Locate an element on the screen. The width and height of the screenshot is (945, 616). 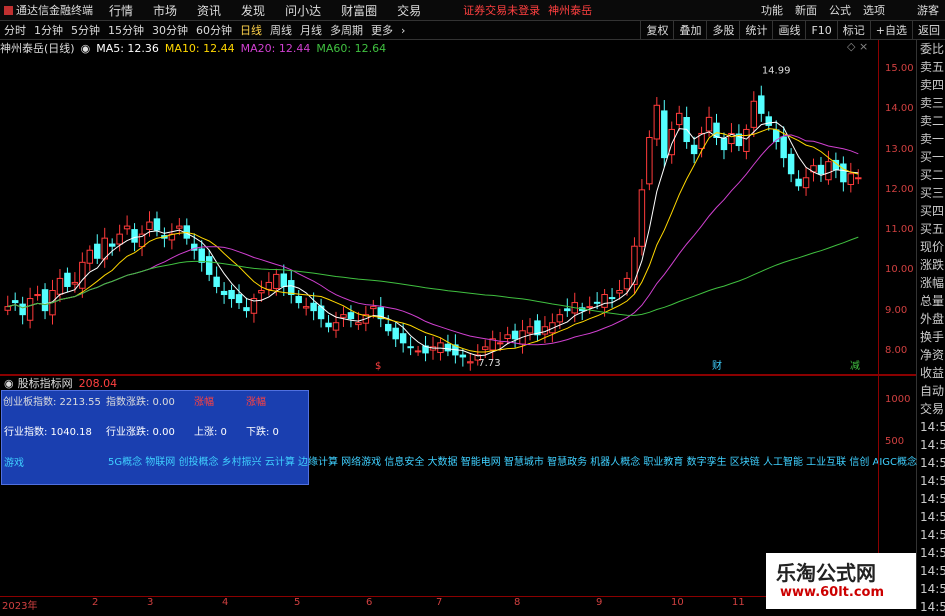
period-more: 更多 is located at coordinates (382, 30).